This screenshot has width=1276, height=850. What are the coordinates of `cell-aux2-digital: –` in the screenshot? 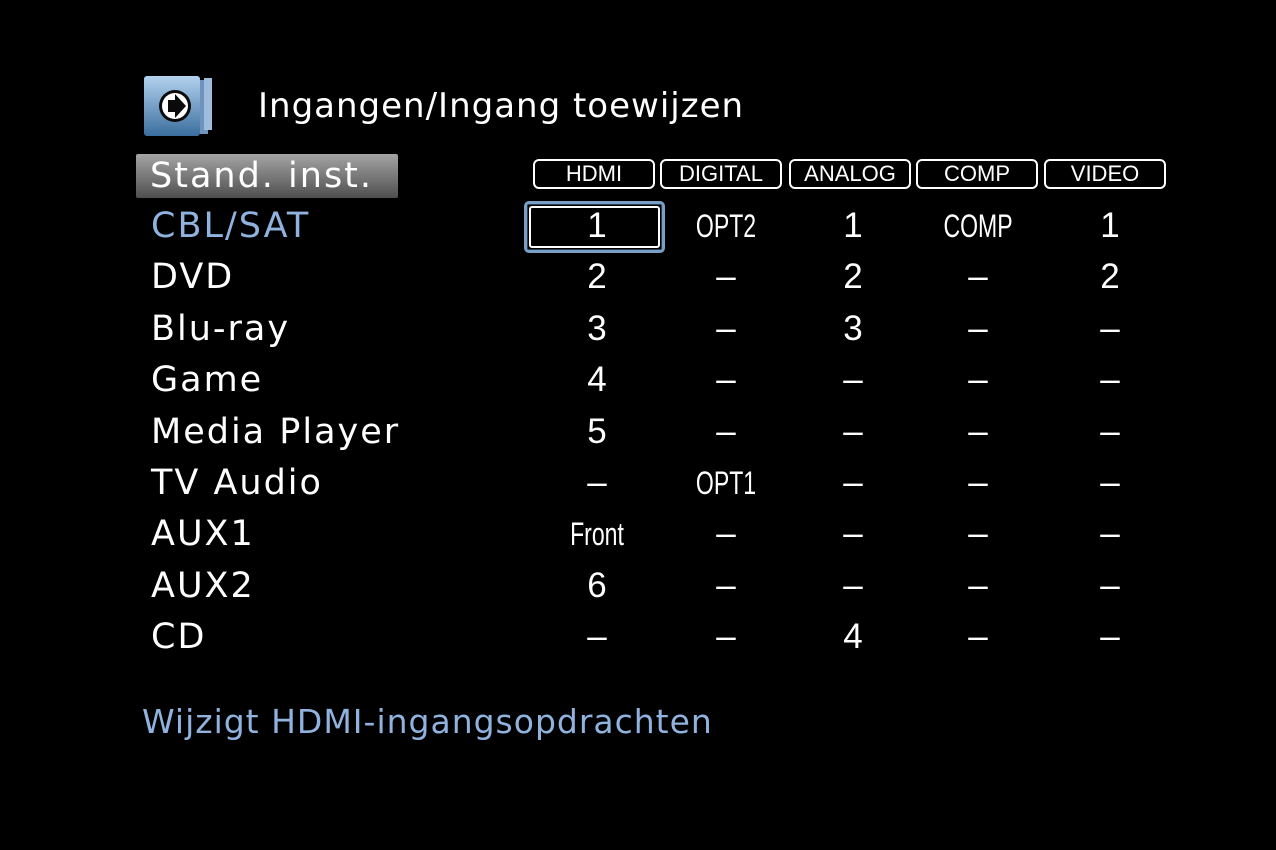 It's located at (726, 586).